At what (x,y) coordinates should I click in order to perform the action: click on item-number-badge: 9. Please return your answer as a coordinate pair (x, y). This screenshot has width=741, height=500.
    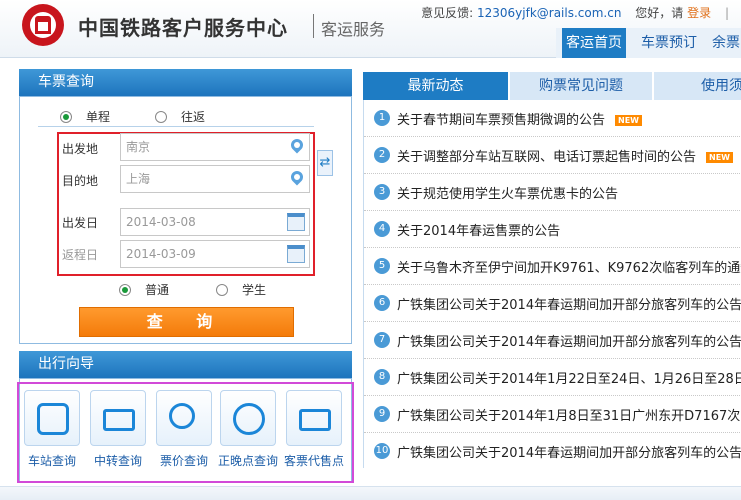
    Looking at the image, I should click on (382, 414).